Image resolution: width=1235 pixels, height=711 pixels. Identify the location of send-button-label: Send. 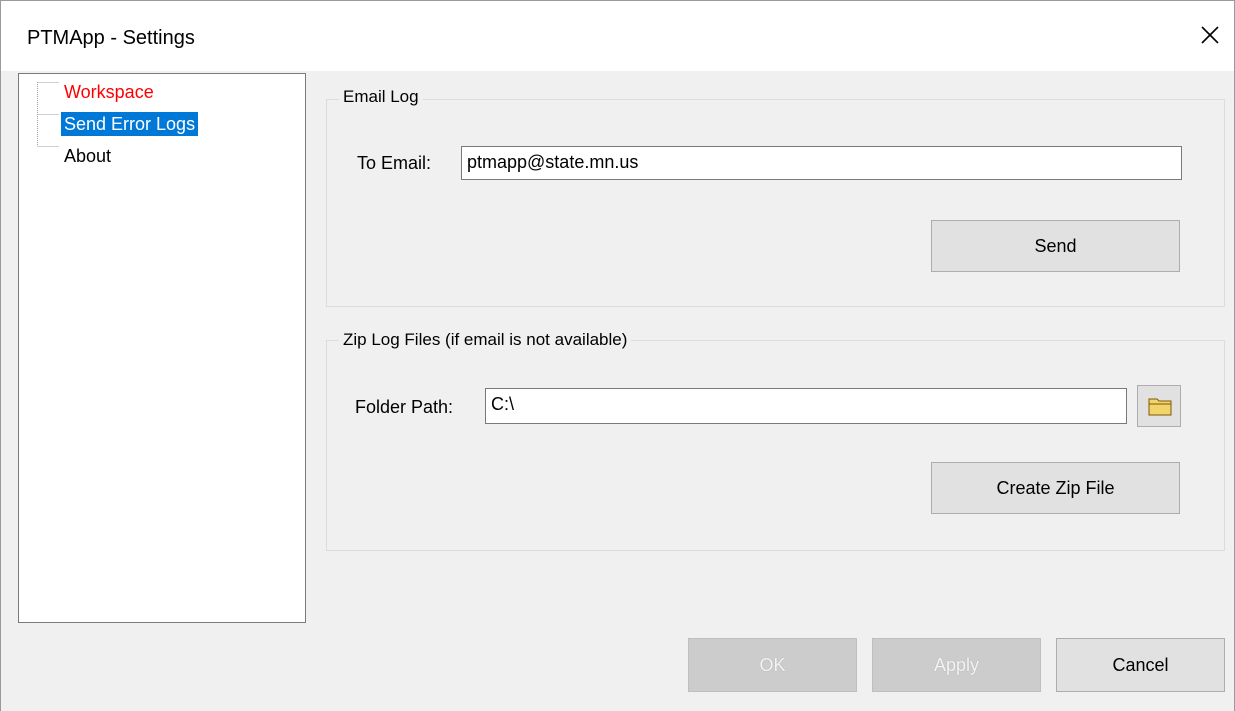
(1055, 245).